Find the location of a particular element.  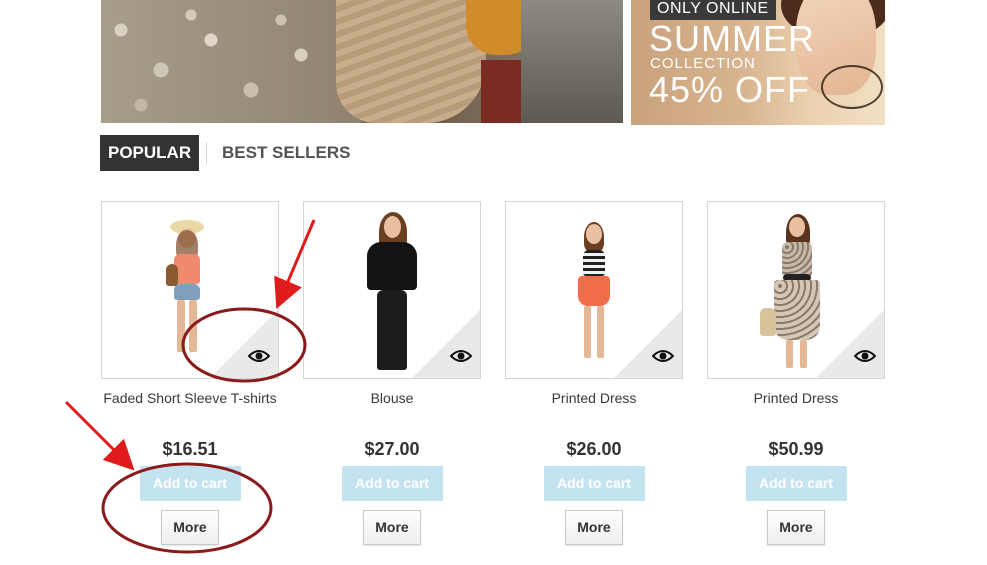

banner-sunglasses is located at coordinates (852, 87).